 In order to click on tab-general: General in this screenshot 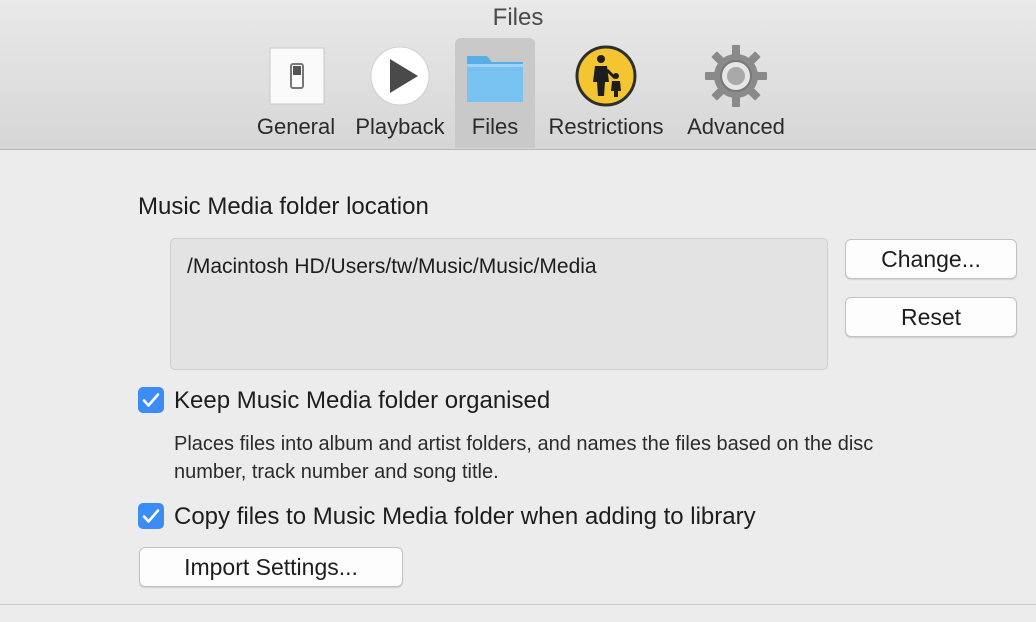, I will do `click(296, 93)`.